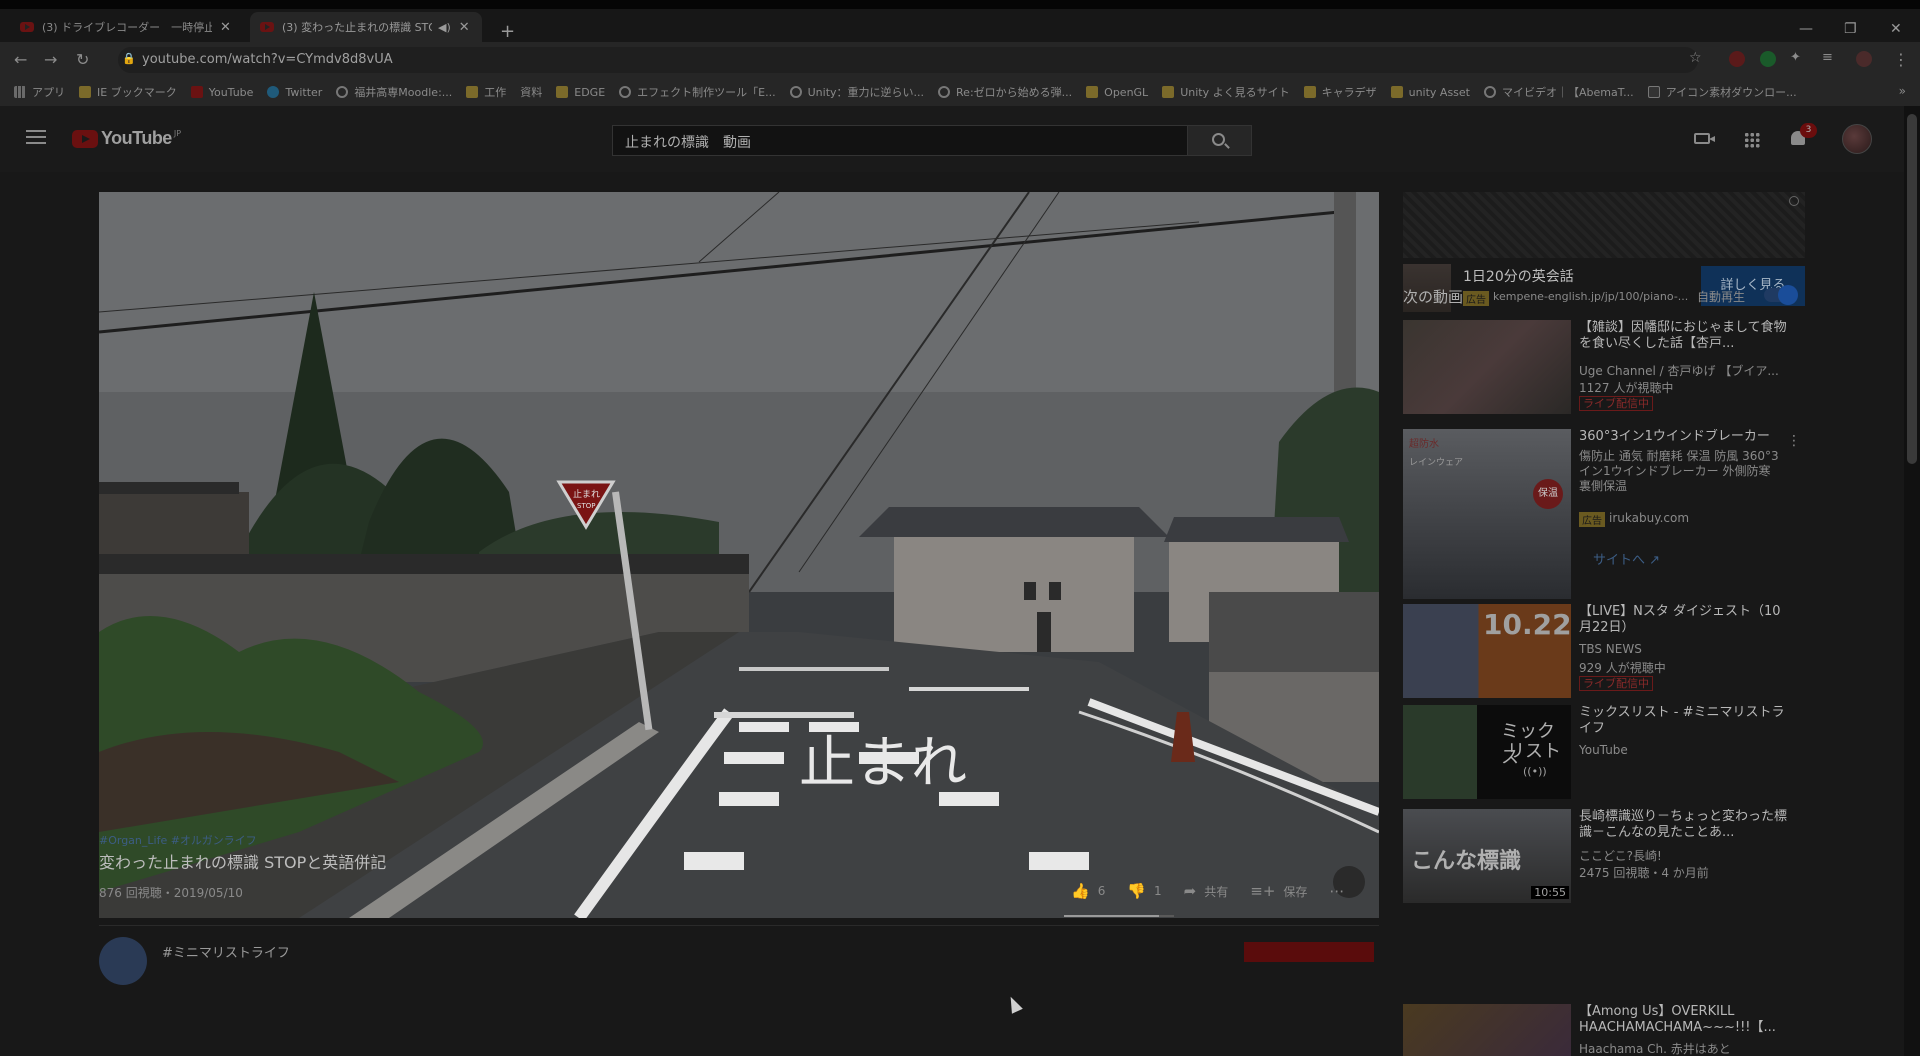  I want to click on reload-icon: ↻, so click(82, 59).